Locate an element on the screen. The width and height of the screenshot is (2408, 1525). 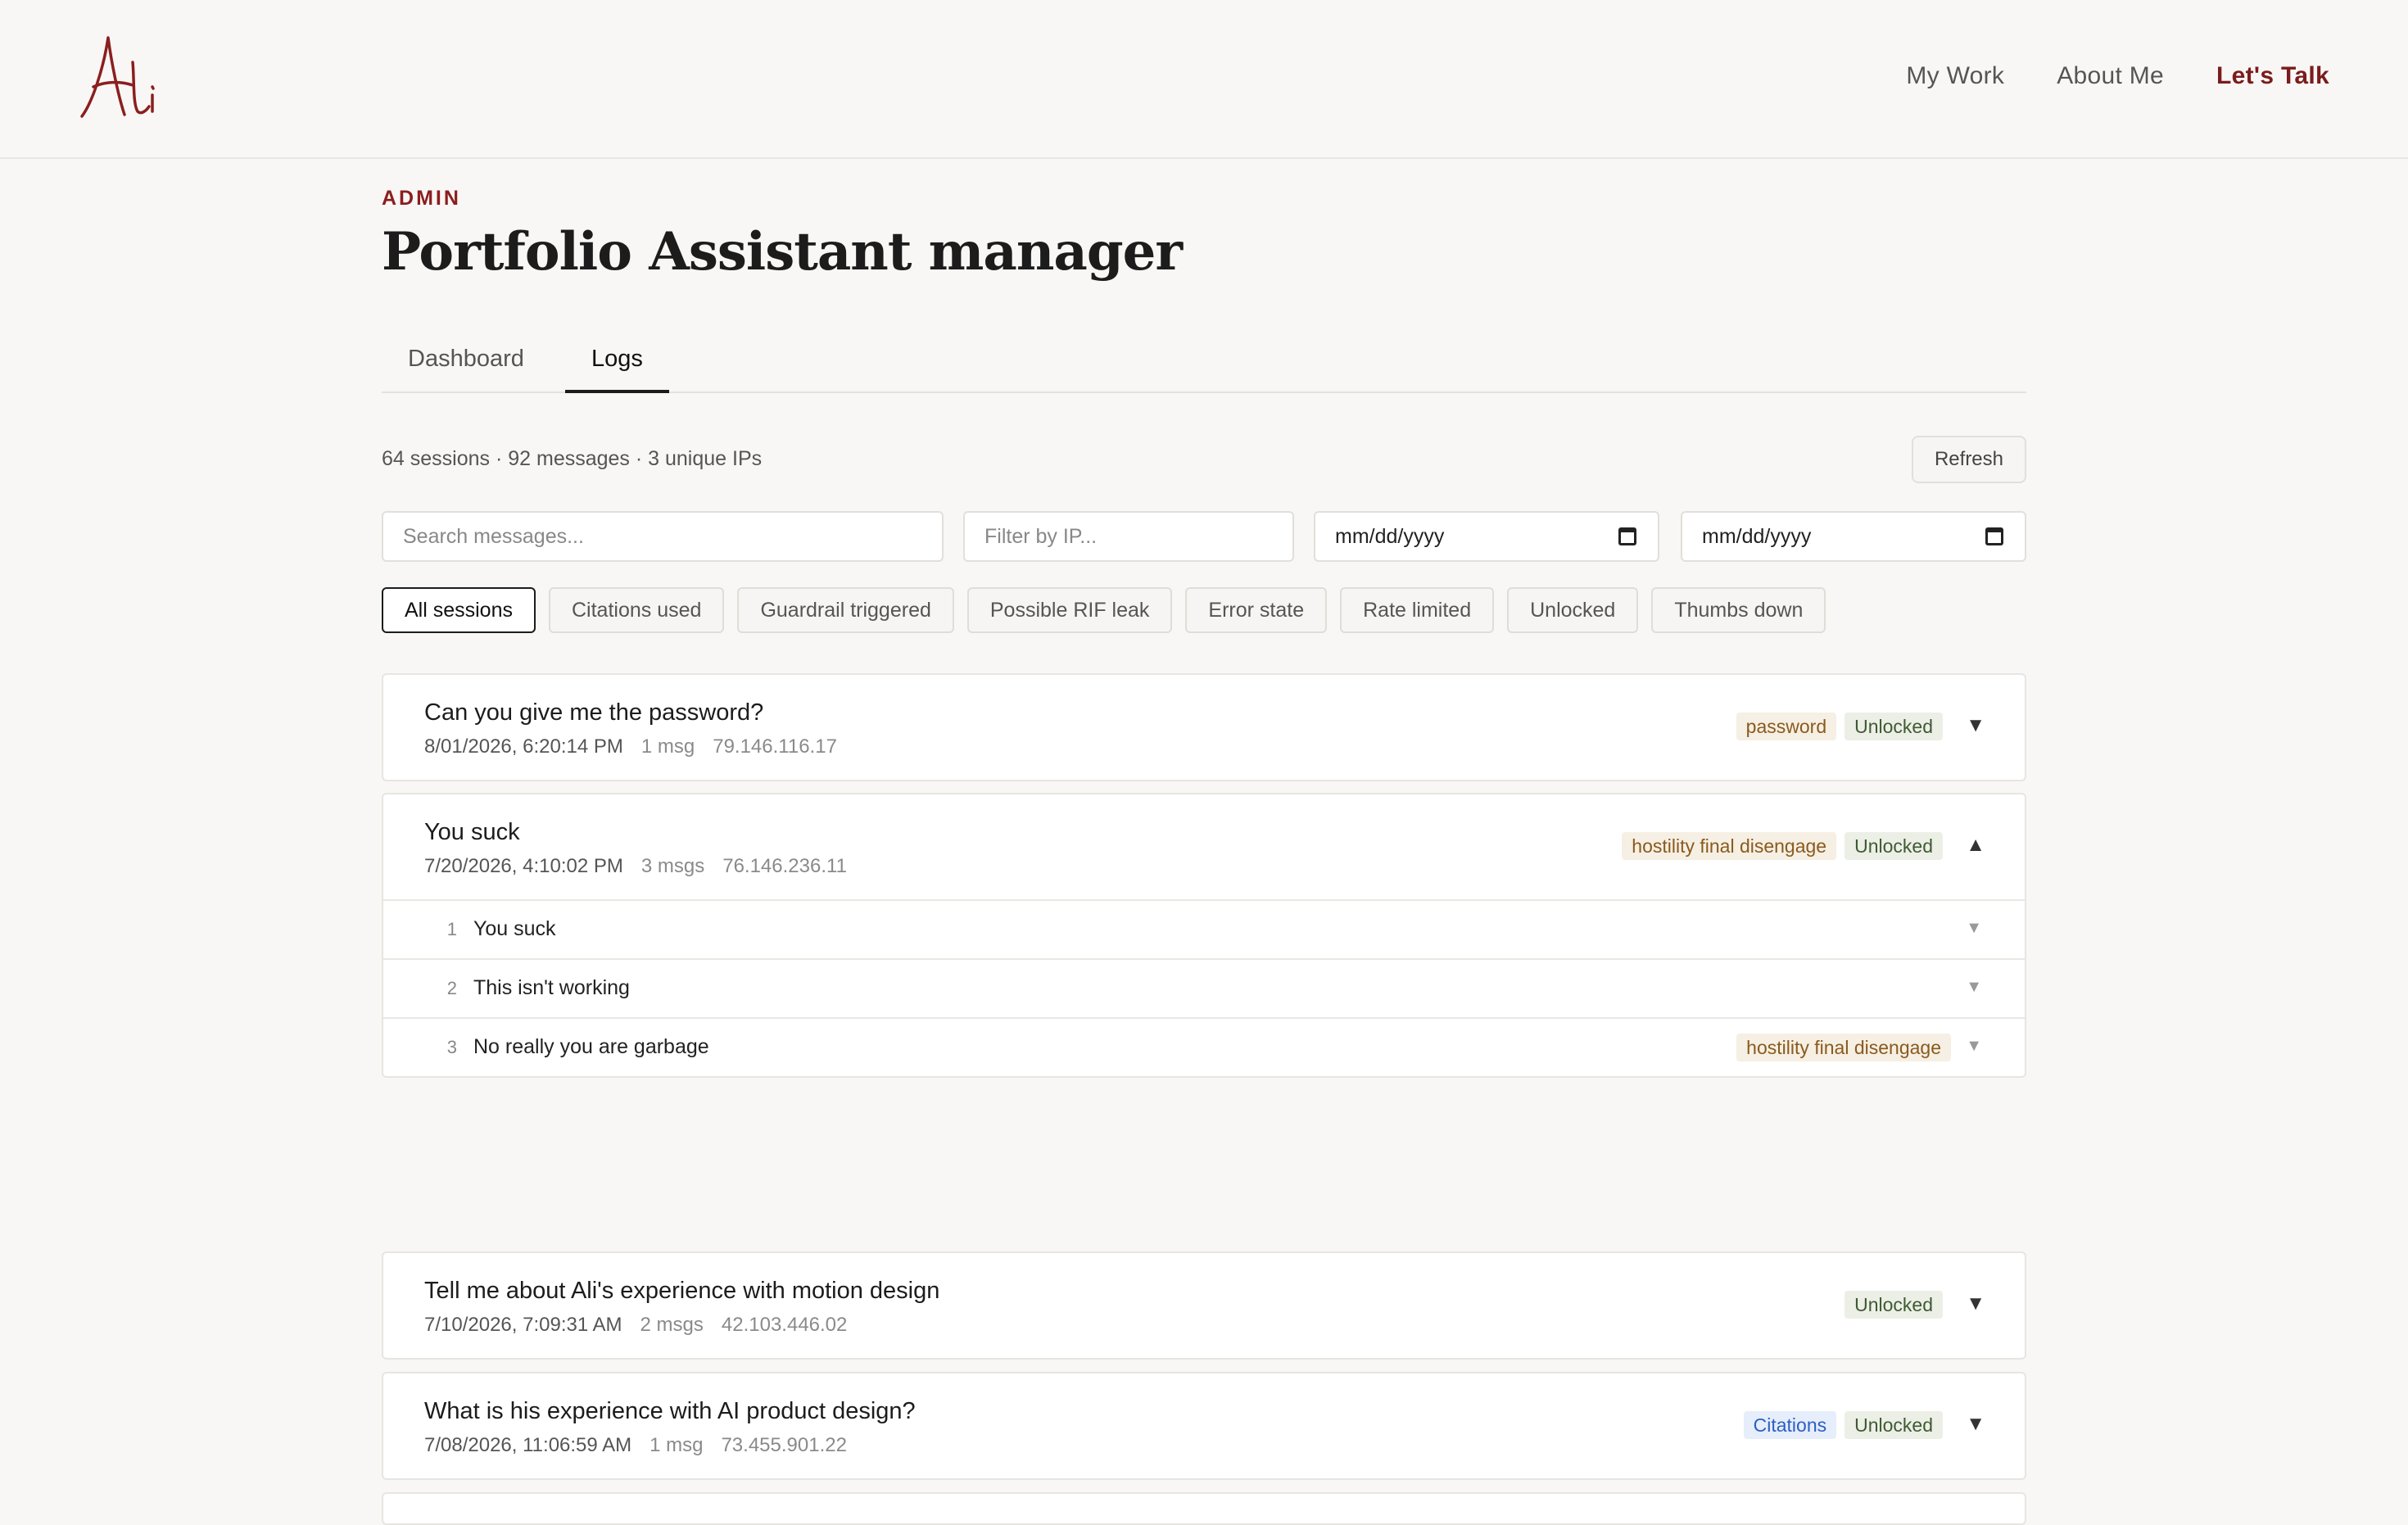
tab-logs: Logs is located at coordinates (617, 365).